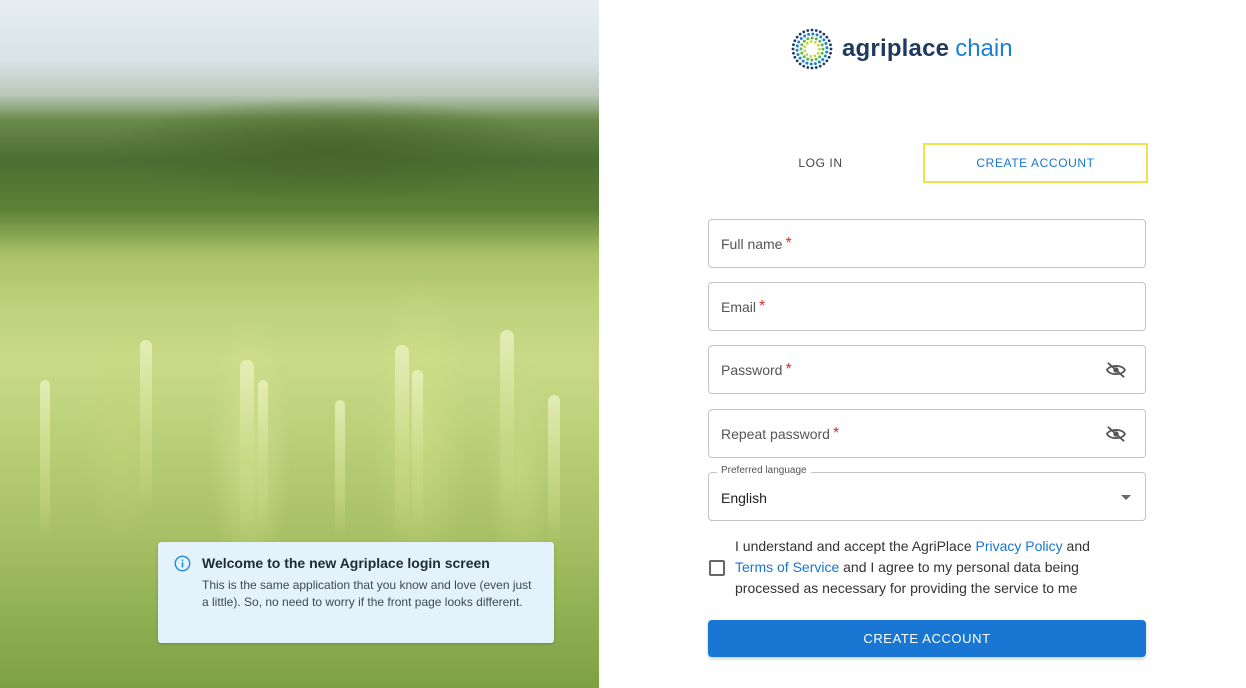  I want to click on consent-text-part: and, so click(1076, 546).